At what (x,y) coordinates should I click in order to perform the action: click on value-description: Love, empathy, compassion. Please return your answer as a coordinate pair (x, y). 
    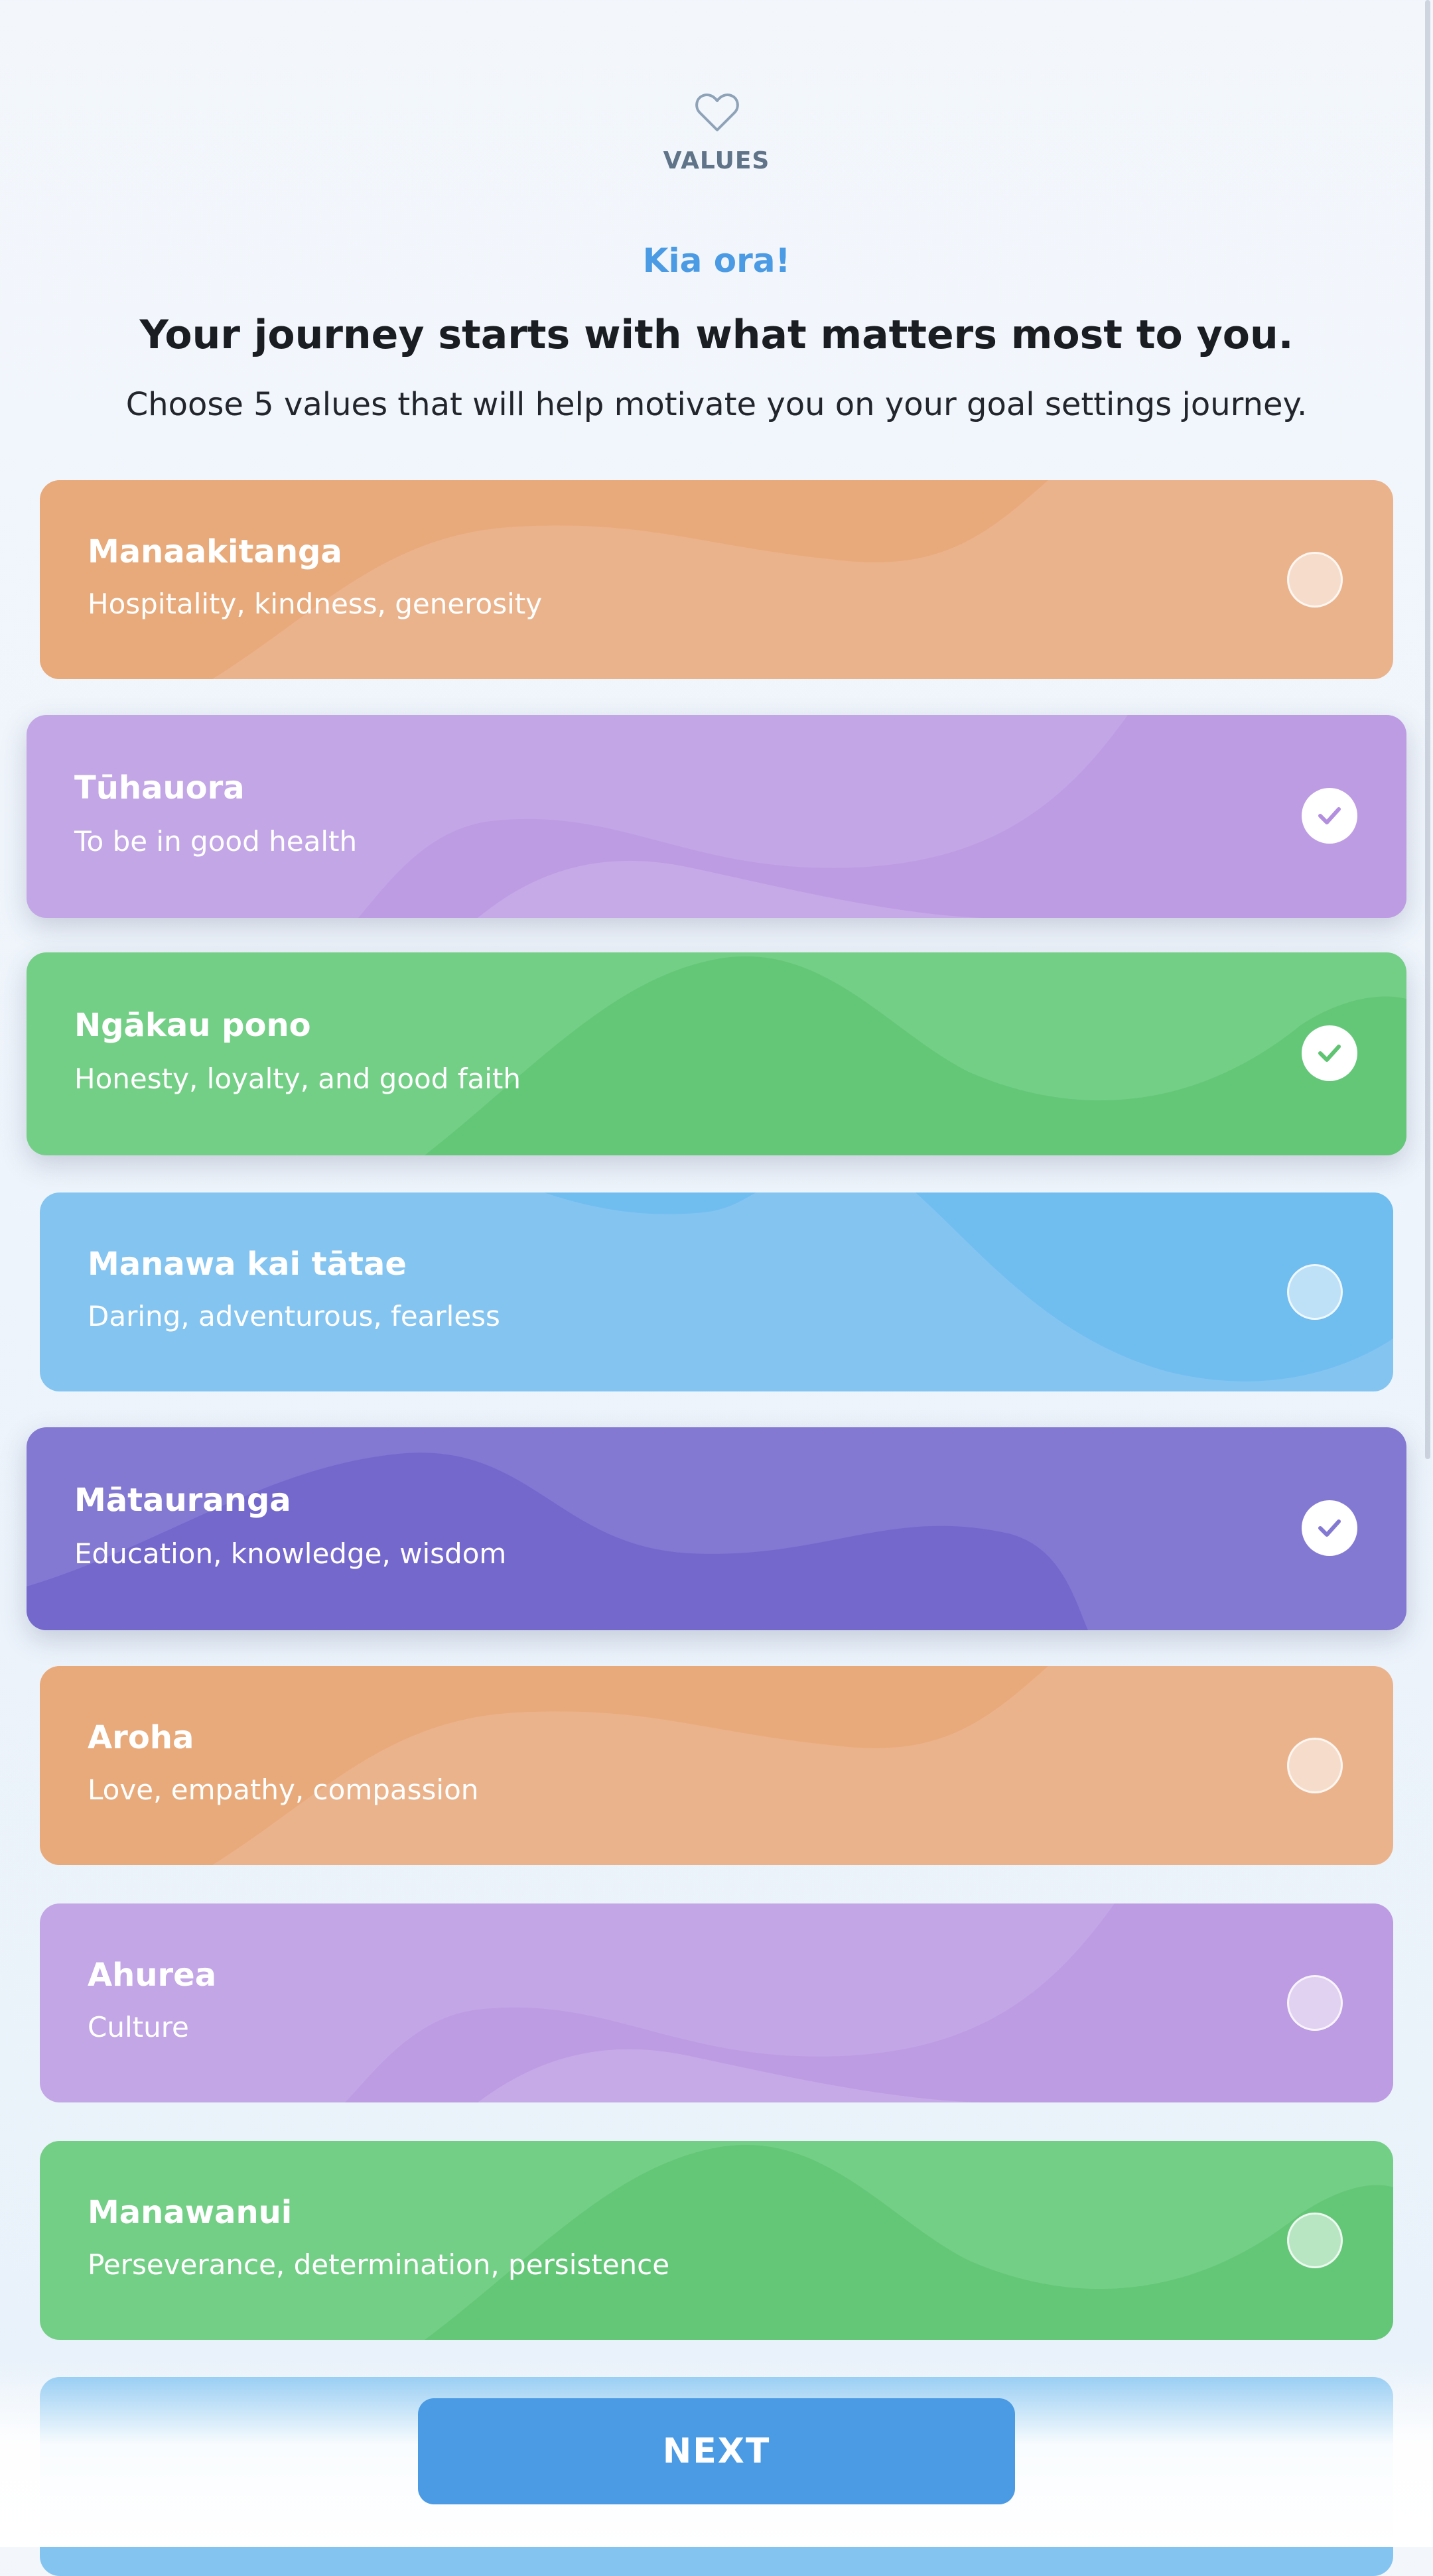
    Looking at the image, I should click on (283, 1790).